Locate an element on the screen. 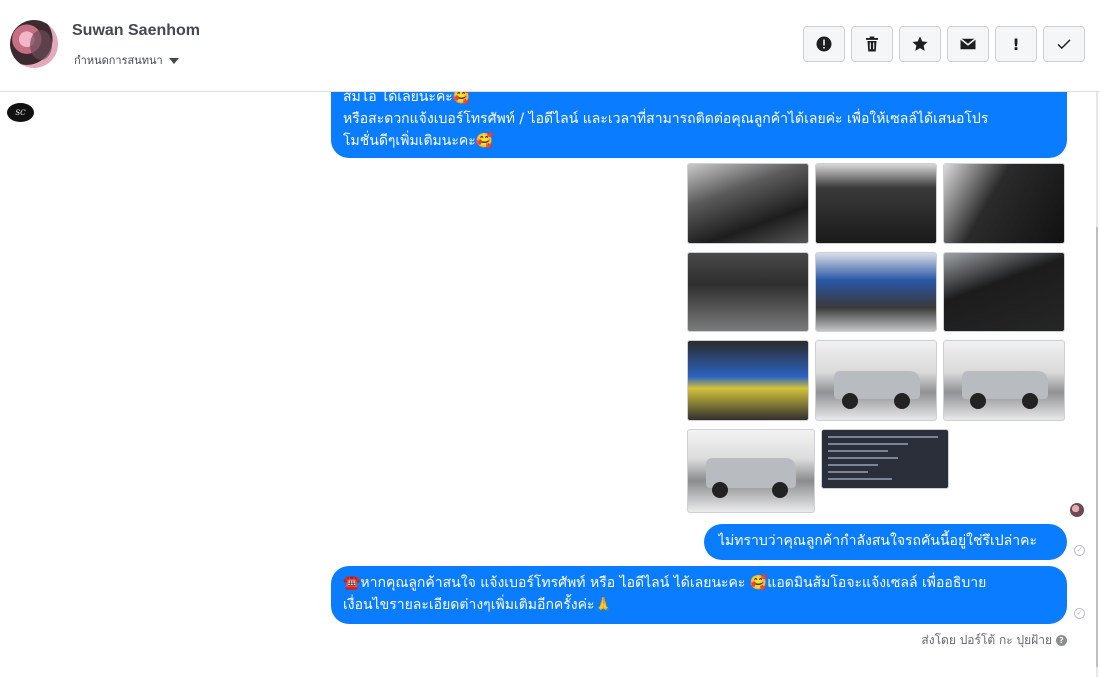 The height and width of the screenshot is (677, 1100). photo-document-screenshot is located at coordinates (885, 459).